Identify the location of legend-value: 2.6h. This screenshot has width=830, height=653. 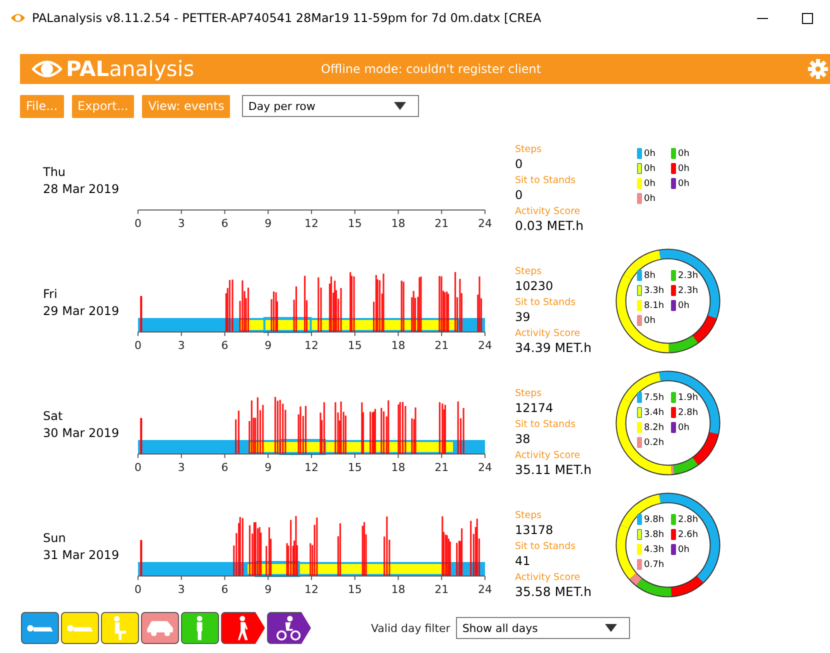
(688, 535).